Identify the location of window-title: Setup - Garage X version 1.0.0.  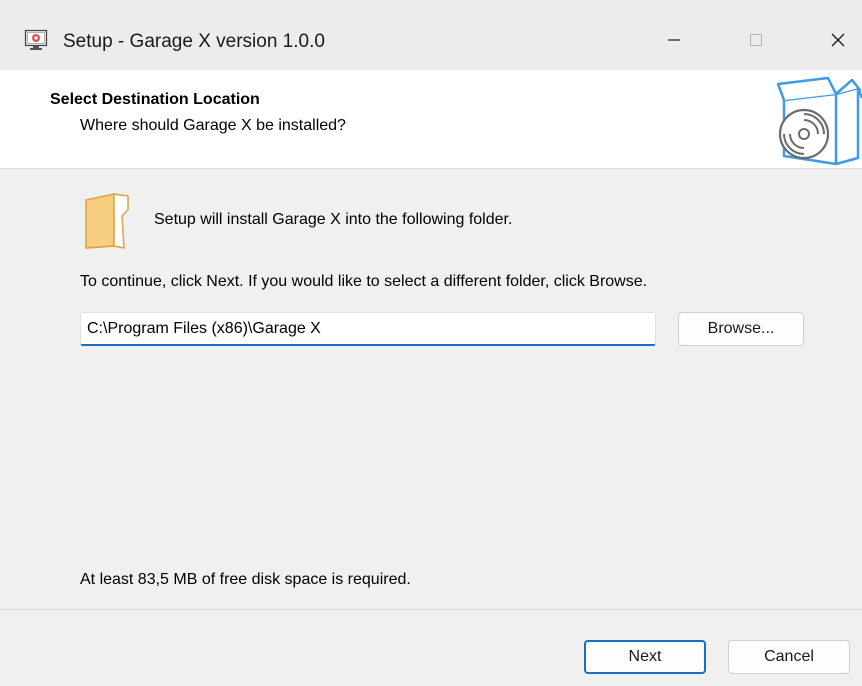
(194, 41).